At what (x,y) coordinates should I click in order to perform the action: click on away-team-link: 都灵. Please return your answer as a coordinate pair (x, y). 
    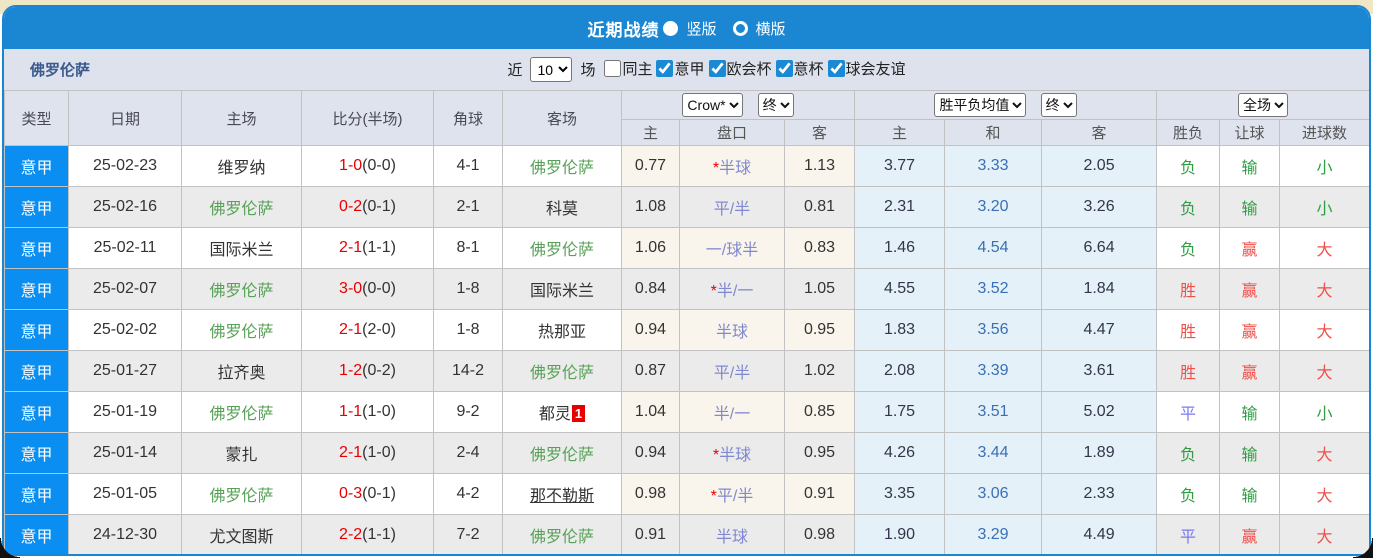
    Looking at the image, I should click on (555, 414).